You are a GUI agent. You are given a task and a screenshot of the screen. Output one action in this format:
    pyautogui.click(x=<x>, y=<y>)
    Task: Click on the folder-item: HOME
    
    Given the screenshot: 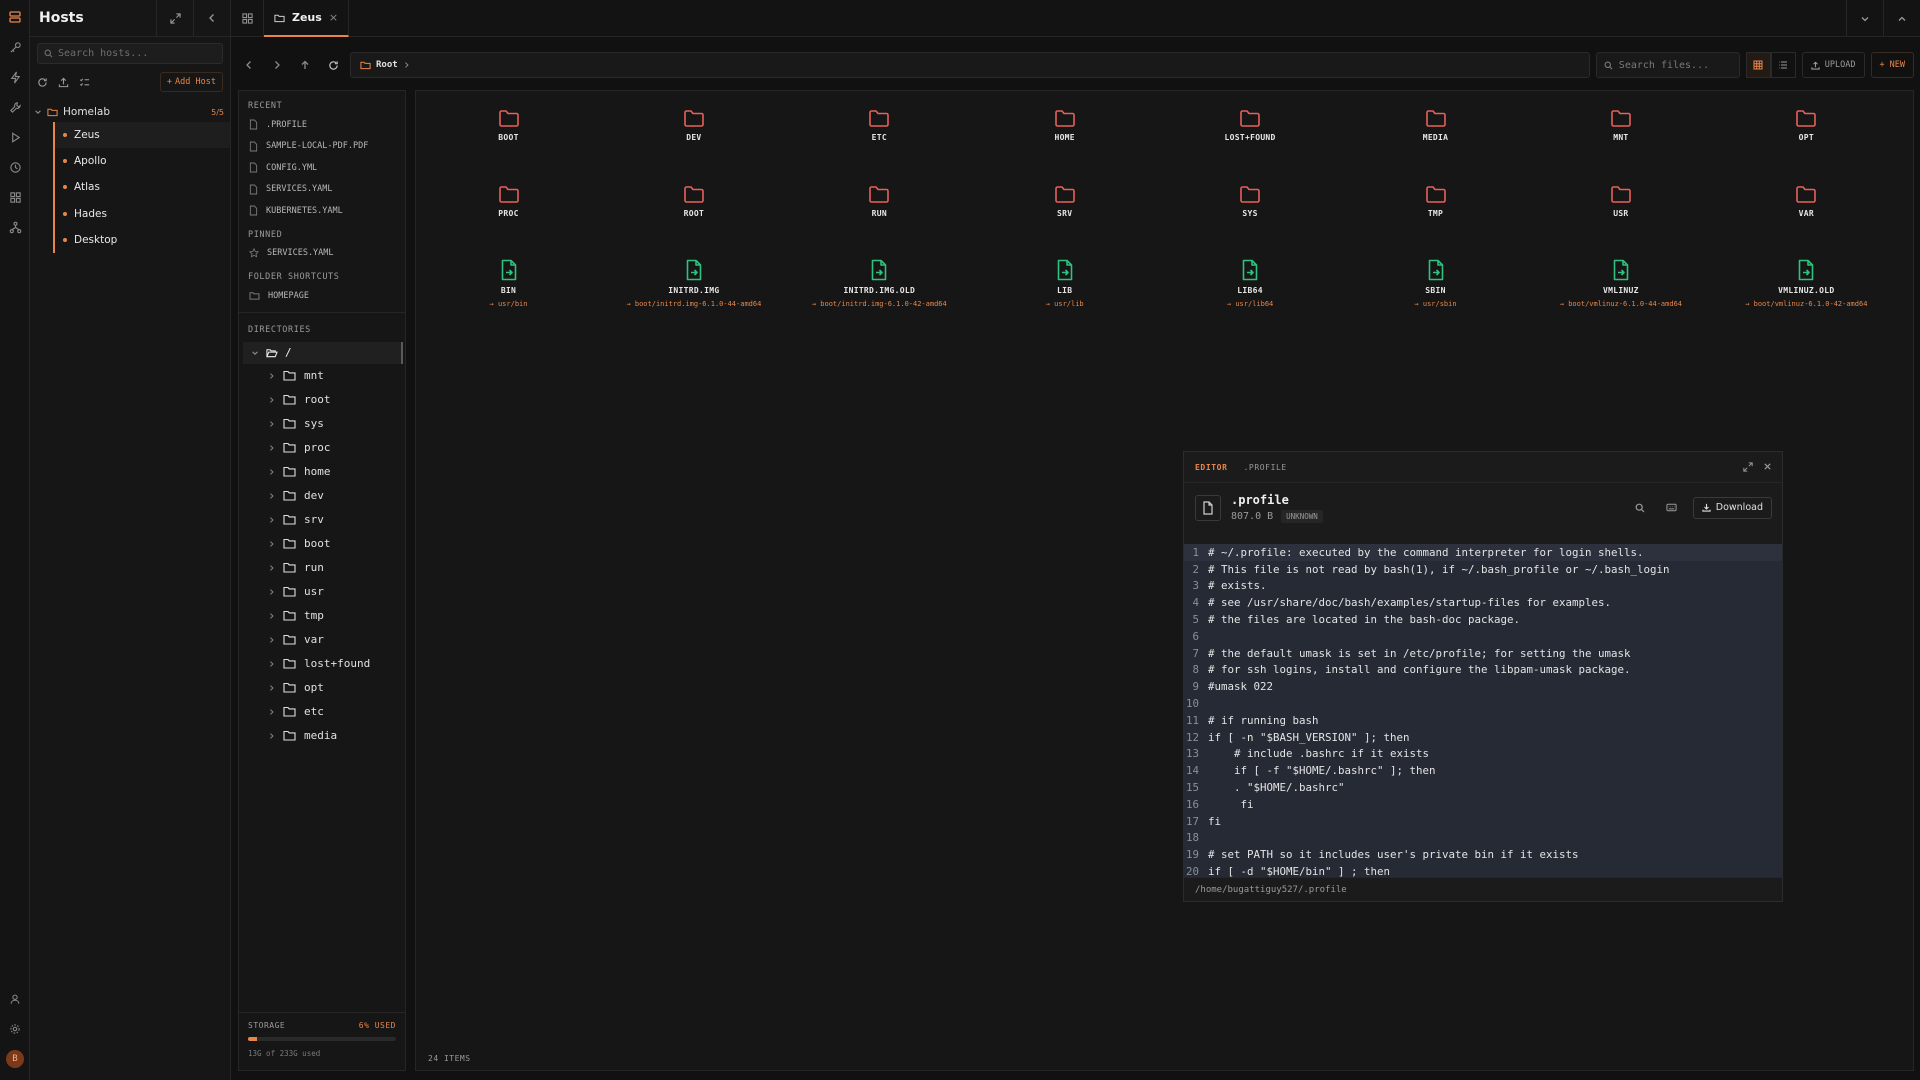 What is the action you would take?
    pyautogui.click(x=1064, y=125)
    